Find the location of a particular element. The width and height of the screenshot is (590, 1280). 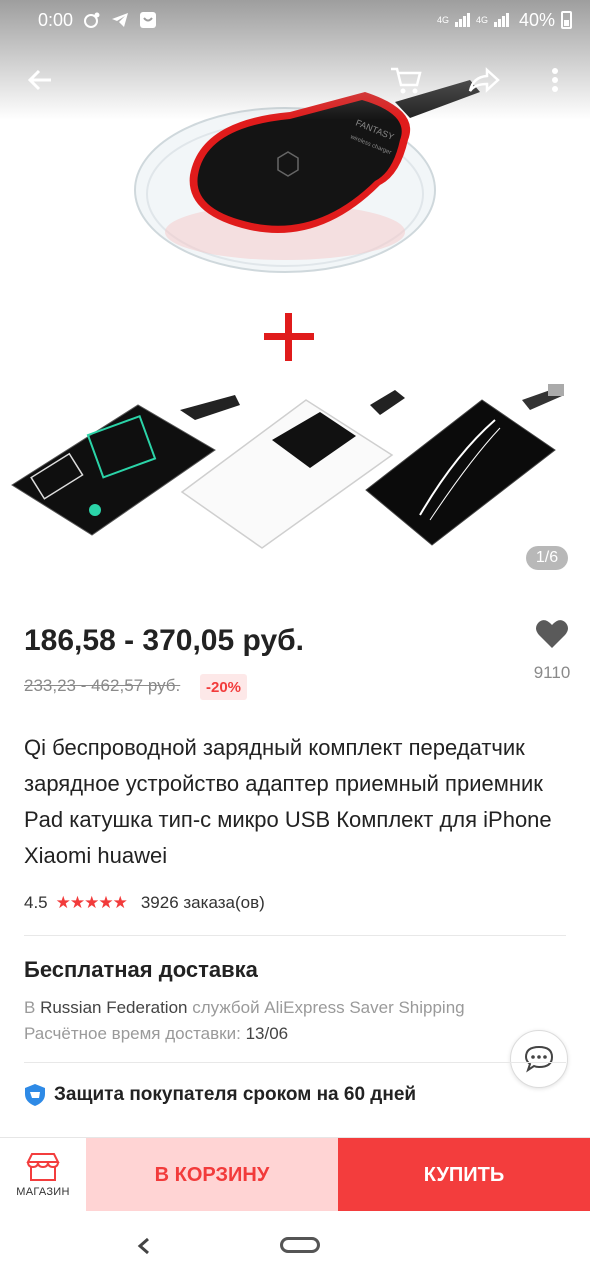

network-type-1: 4G is located at coordinates (442, 19).